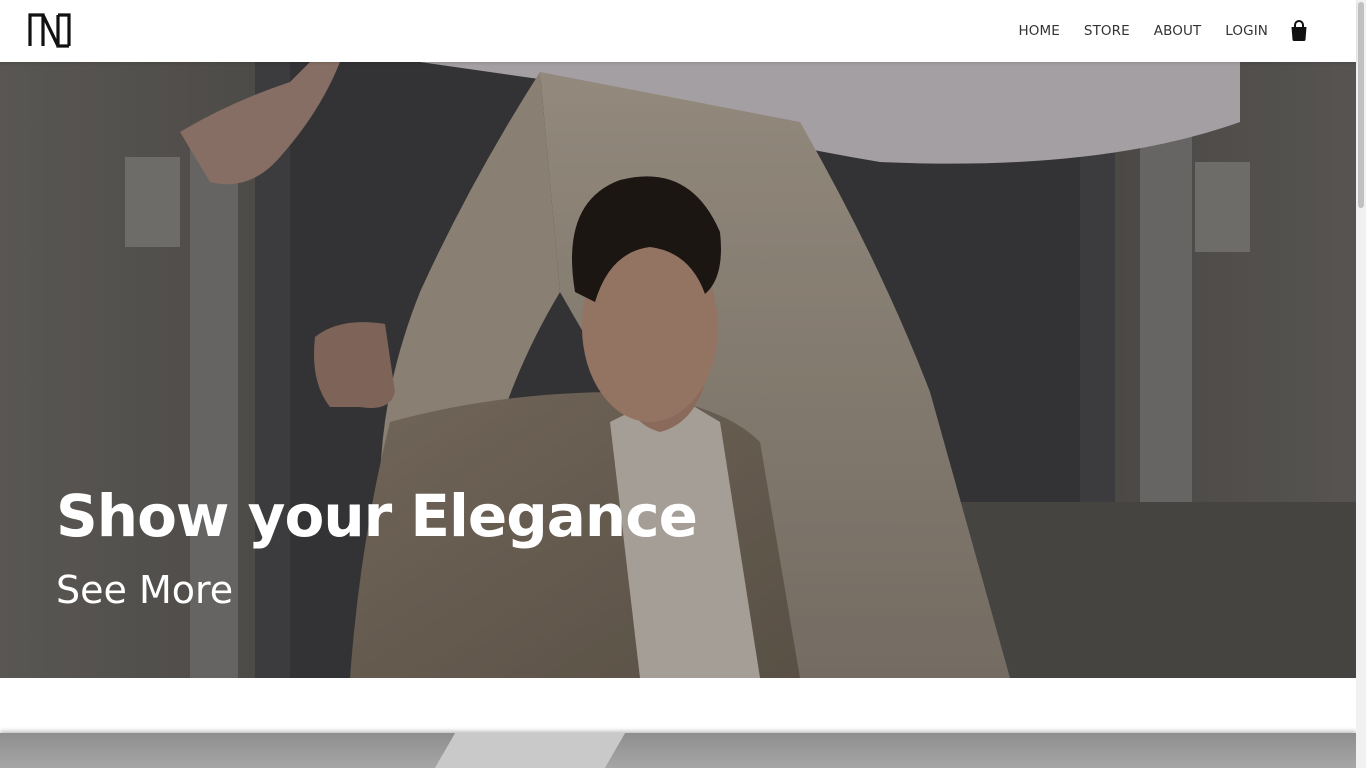 The height and width of the screenshot is (768, 1366). I want to click on hero-title: Show your Elegance, so click(377, 516).